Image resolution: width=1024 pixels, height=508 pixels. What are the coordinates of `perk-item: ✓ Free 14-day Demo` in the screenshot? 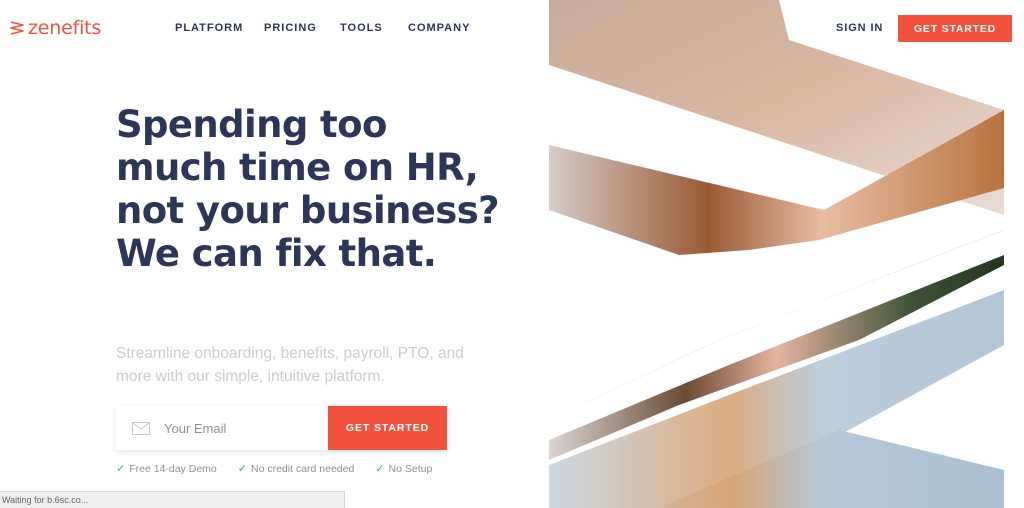 It's located at (166, 469).